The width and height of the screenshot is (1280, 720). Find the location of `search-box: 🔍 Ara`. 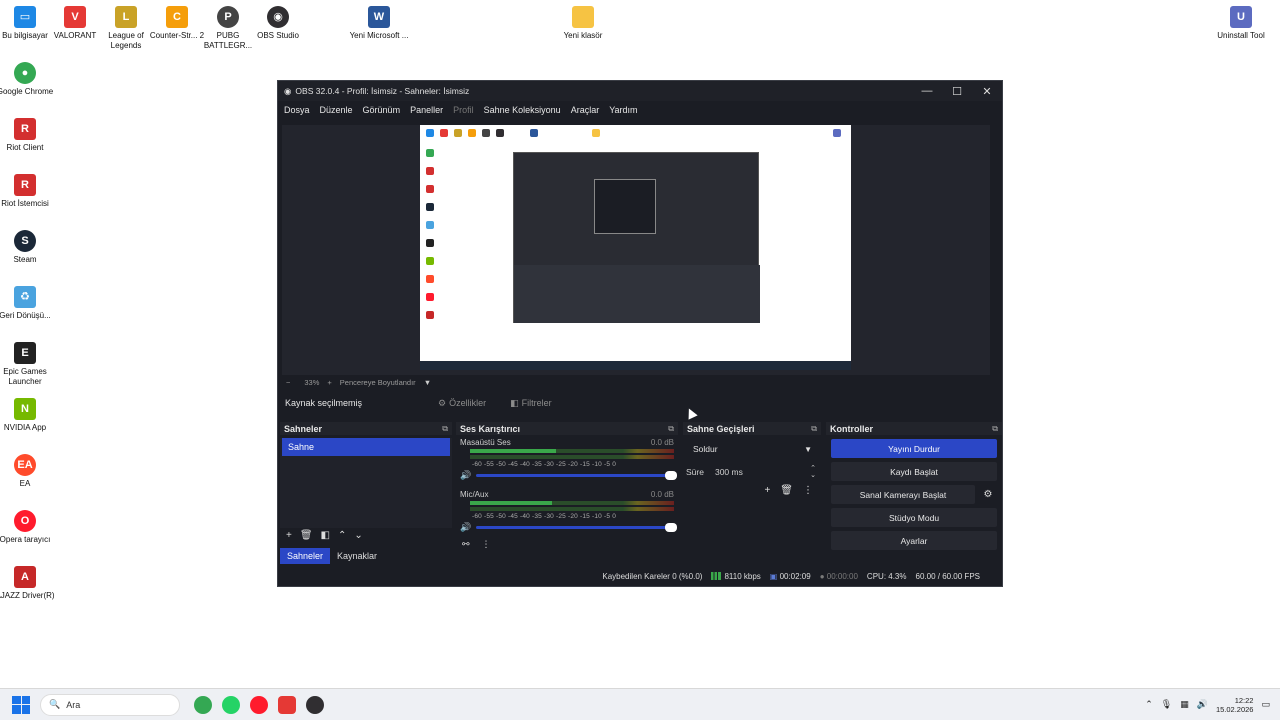

search-box: 🔍 Ara is located at coordinates (110, 704).